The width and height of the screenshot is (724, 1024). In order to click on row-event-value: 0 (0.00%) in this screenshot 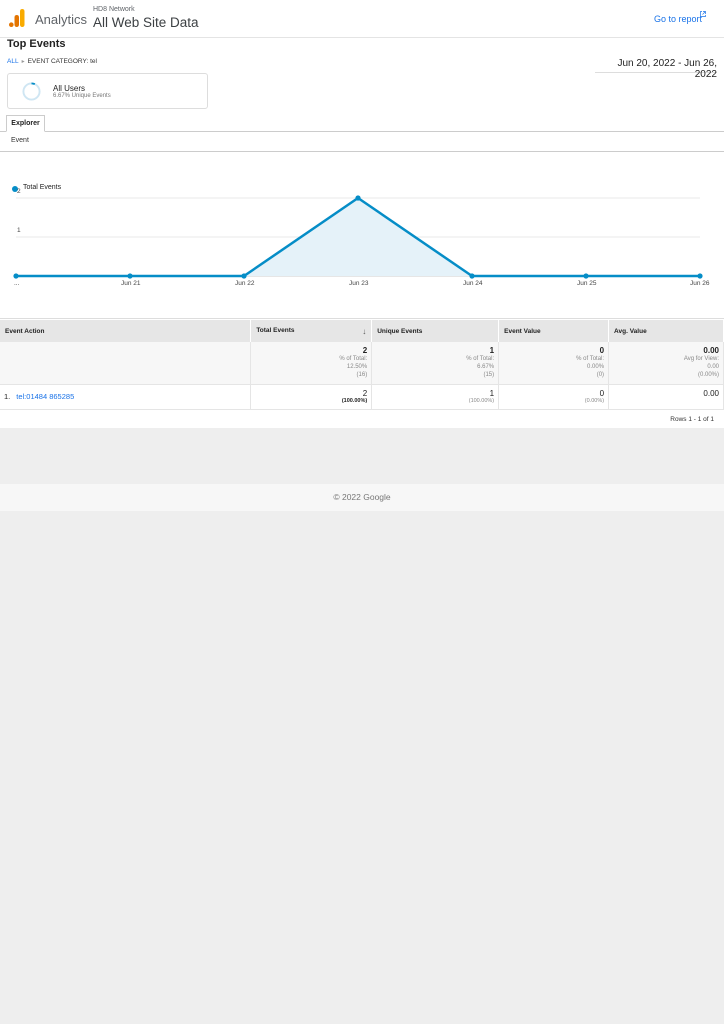, I will do `click(554, 397)`.